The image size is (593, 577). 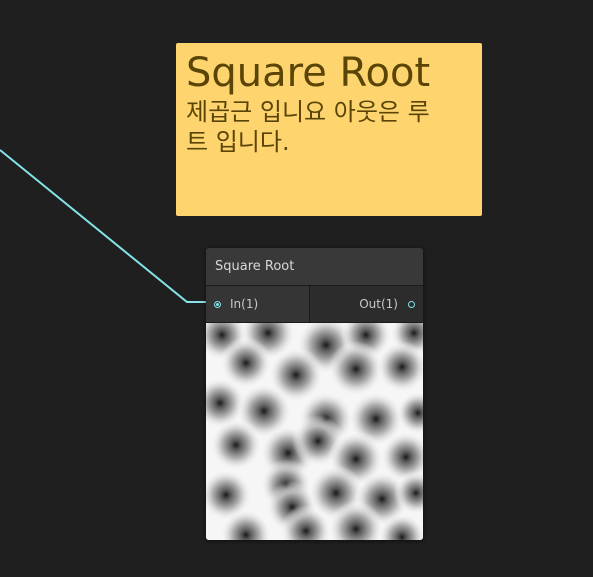 I want to click on output-port: Out(1), so click(x=387, y=304).